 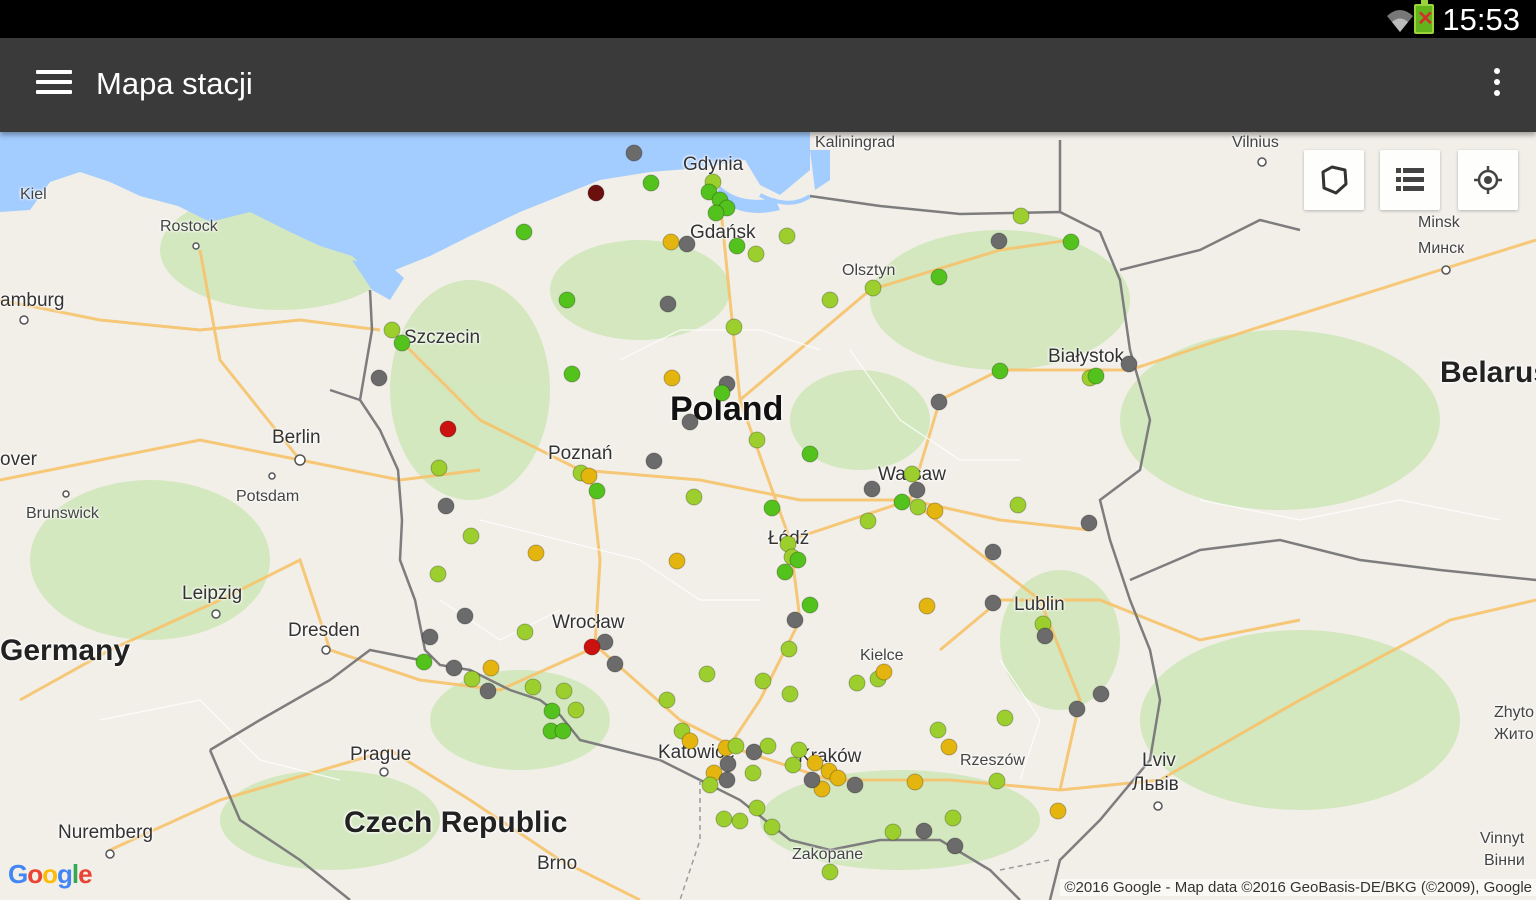 What do you see at coordinates (54, 85) in the screenshot?
I see `hamburger-menu-icon` at bounding box center [54, 85].